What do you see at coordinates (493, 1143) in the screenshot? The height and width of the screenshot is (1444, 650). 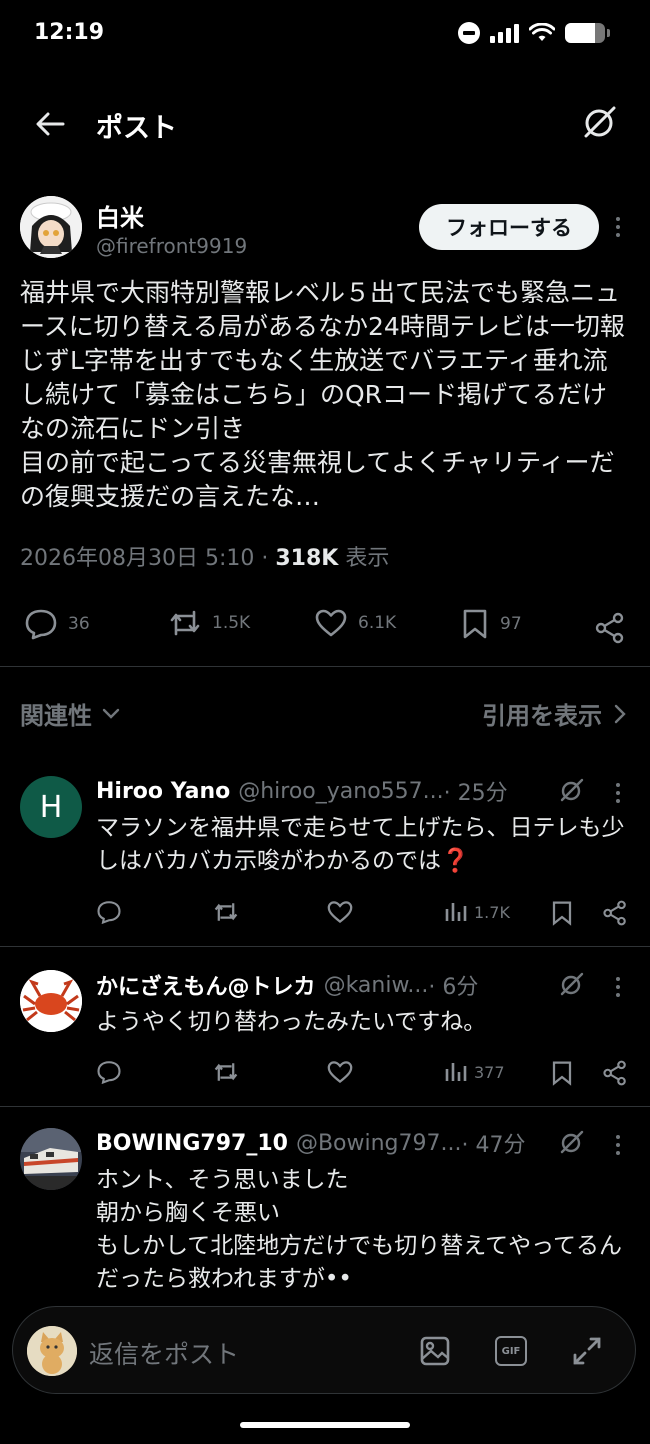 I see `reply-time: · 47分` at bounding box center [493, 1143].